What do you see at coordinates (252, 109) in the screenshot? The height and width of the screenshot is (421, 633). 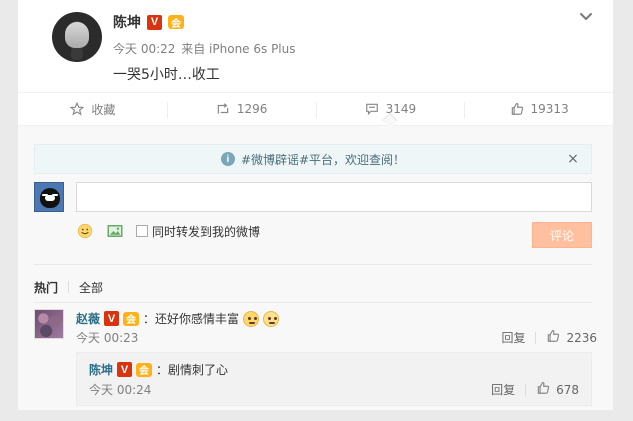 I see `repost-count: 1296` at bounding box center [252, 109].